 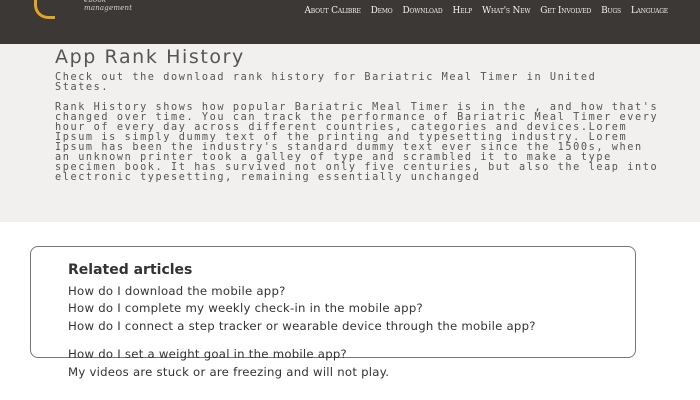 I want to click on related-link-download: How do I download the mobile app?, so click(x=177, y=291).